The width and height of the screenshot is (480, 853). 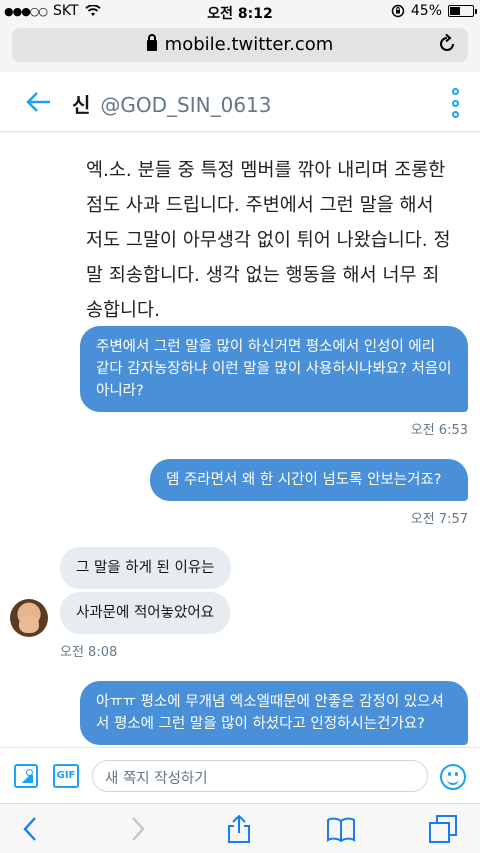 I want to click on battery-icon, so click(x=462, y=11).